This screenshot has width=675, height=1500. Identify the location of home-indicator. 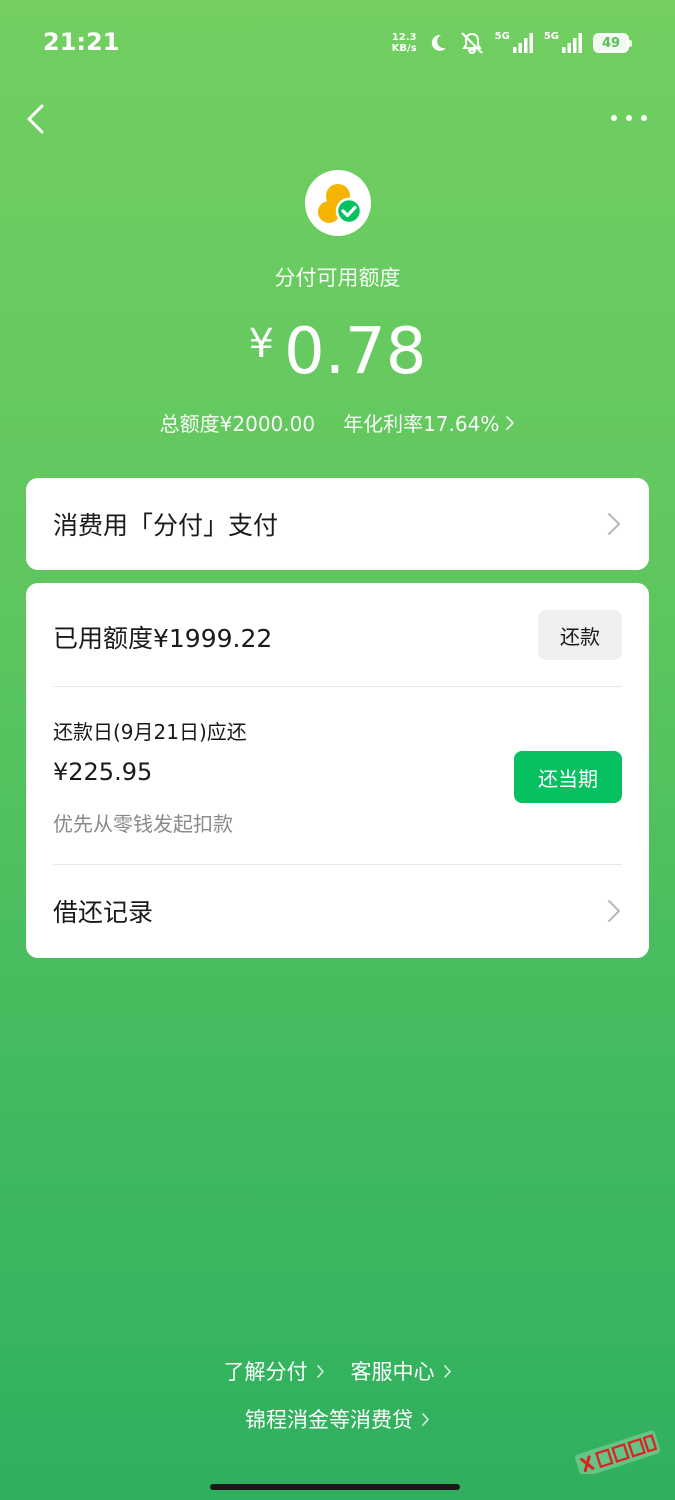
(335, 1487).